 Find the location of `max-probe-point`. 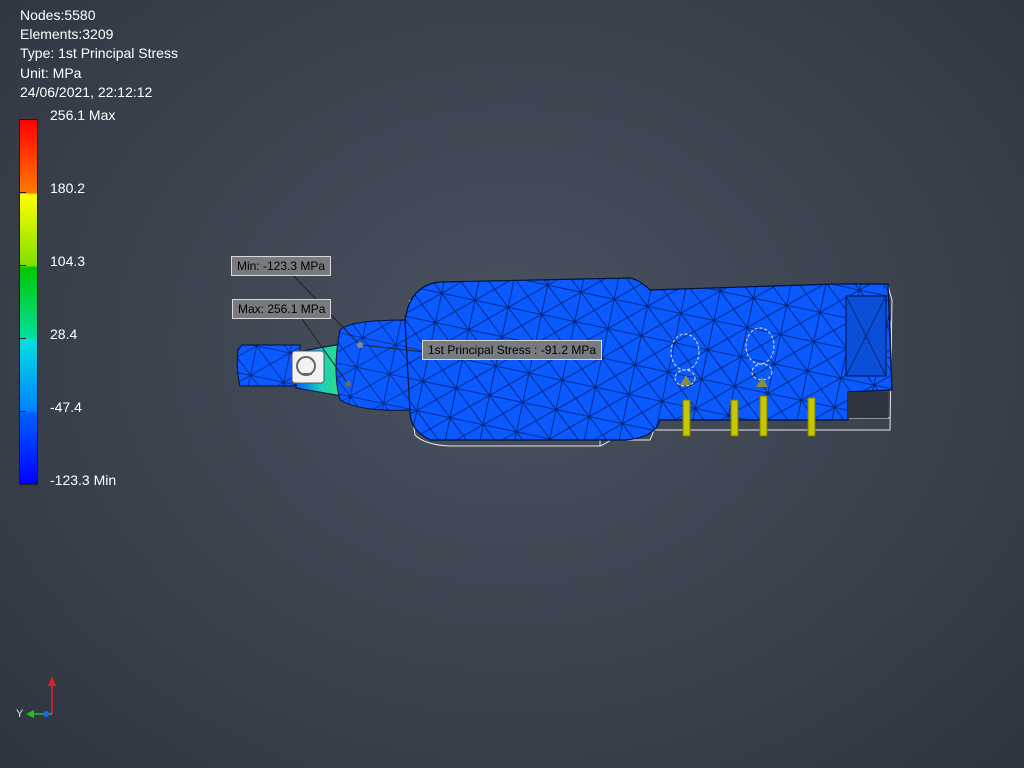

max-probe-point is located at coordinates (348, 384).